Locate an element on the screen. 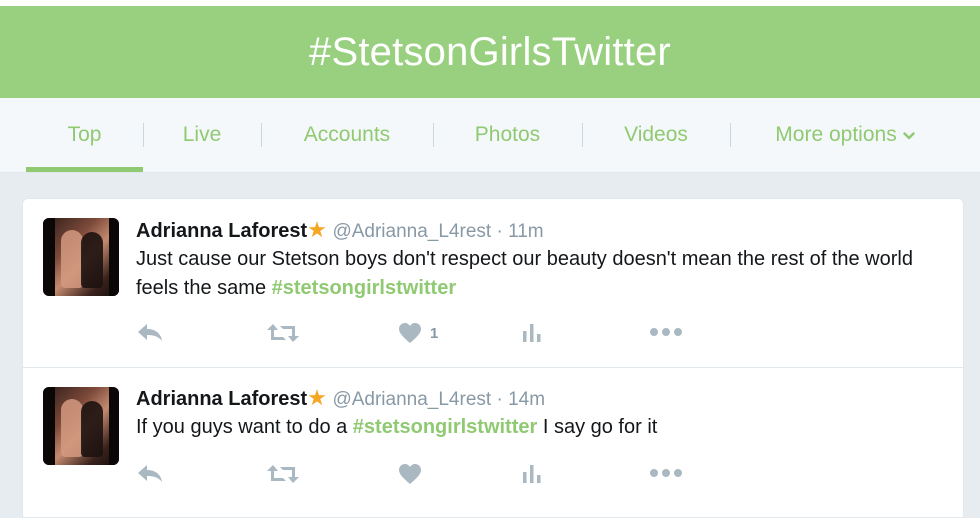 This screenshot has height=518, width=980. tweet-text-after: I say go for it is located at coordinates (597, 427).